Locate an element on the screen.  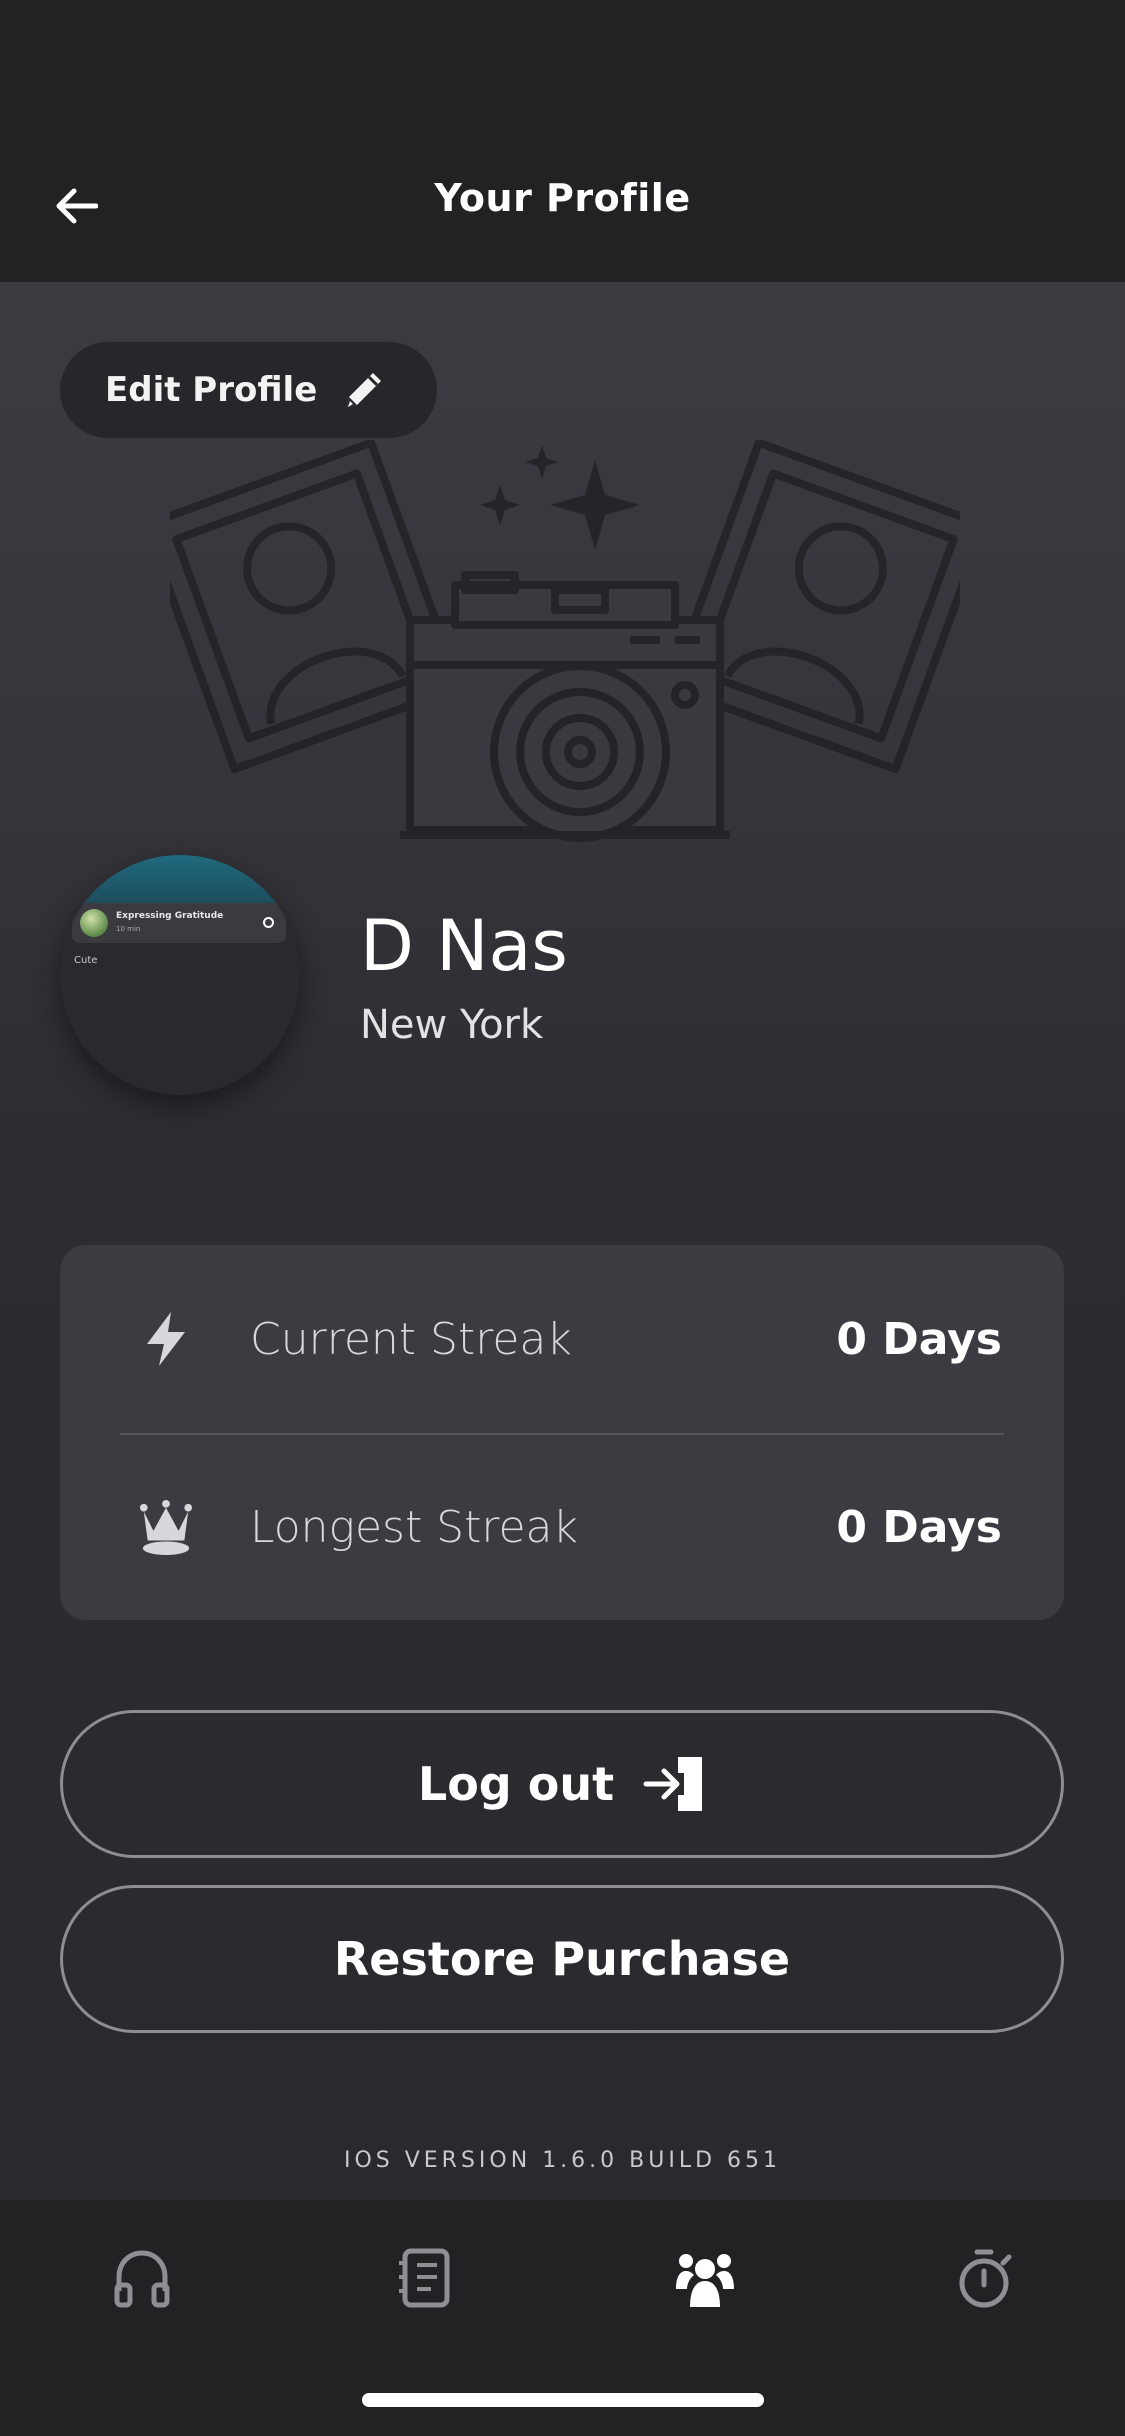
community-icon is located at coordinates (705, 2280).